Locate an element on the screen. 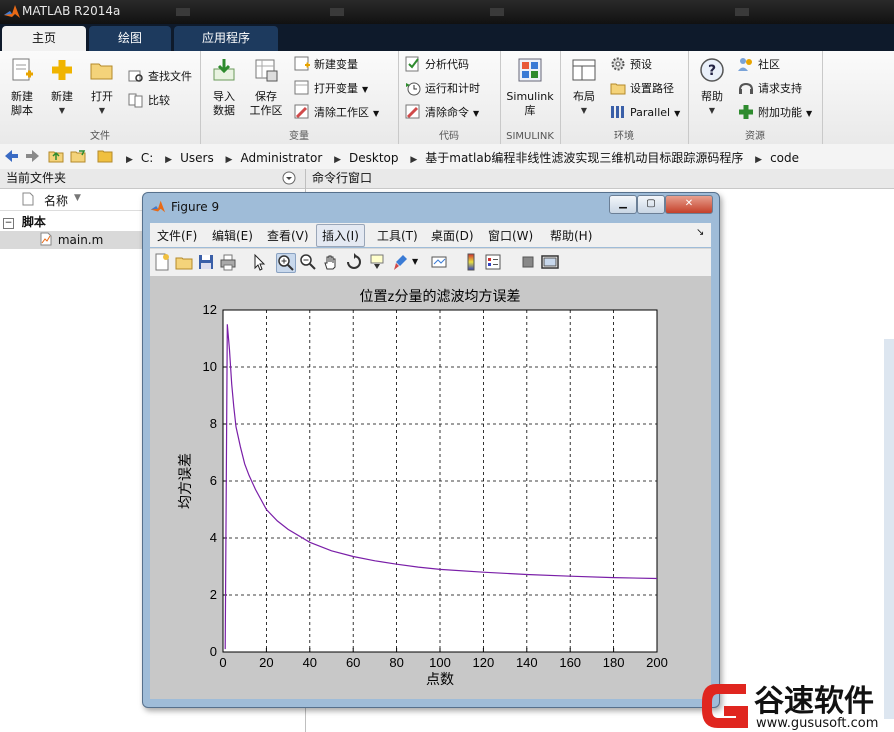 Image resolution: width=894 pixels, height=732 pixels. tree-folder: − 脚本 is located at coordinates (24, 222).